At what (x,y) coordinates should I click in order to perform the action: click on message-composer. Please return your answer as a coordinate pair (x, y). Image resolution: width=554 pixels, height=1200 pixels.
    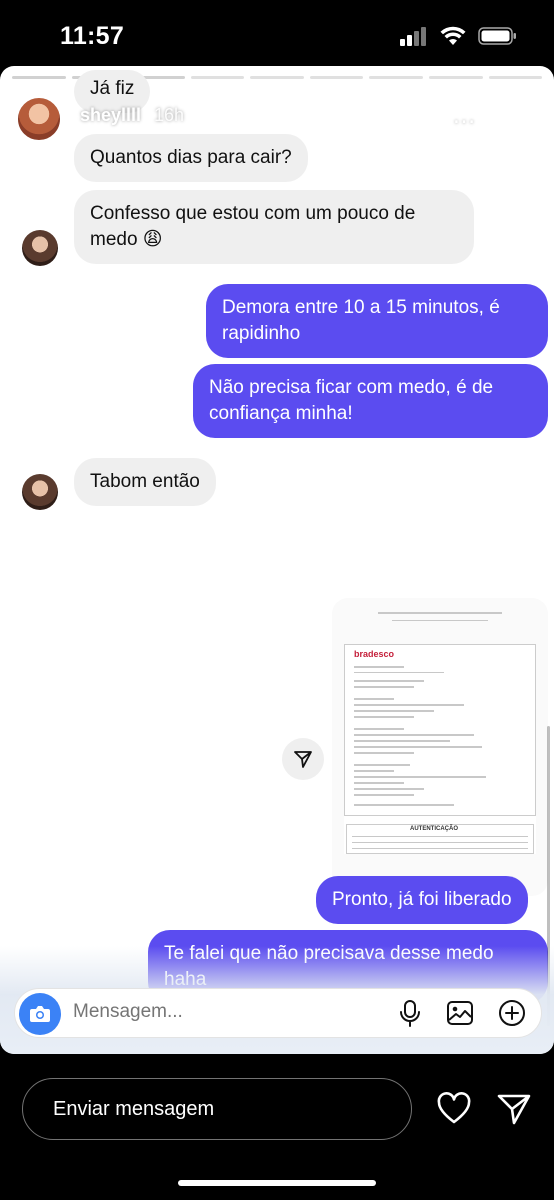
    Looking at the image, I should click on (278, 1013).